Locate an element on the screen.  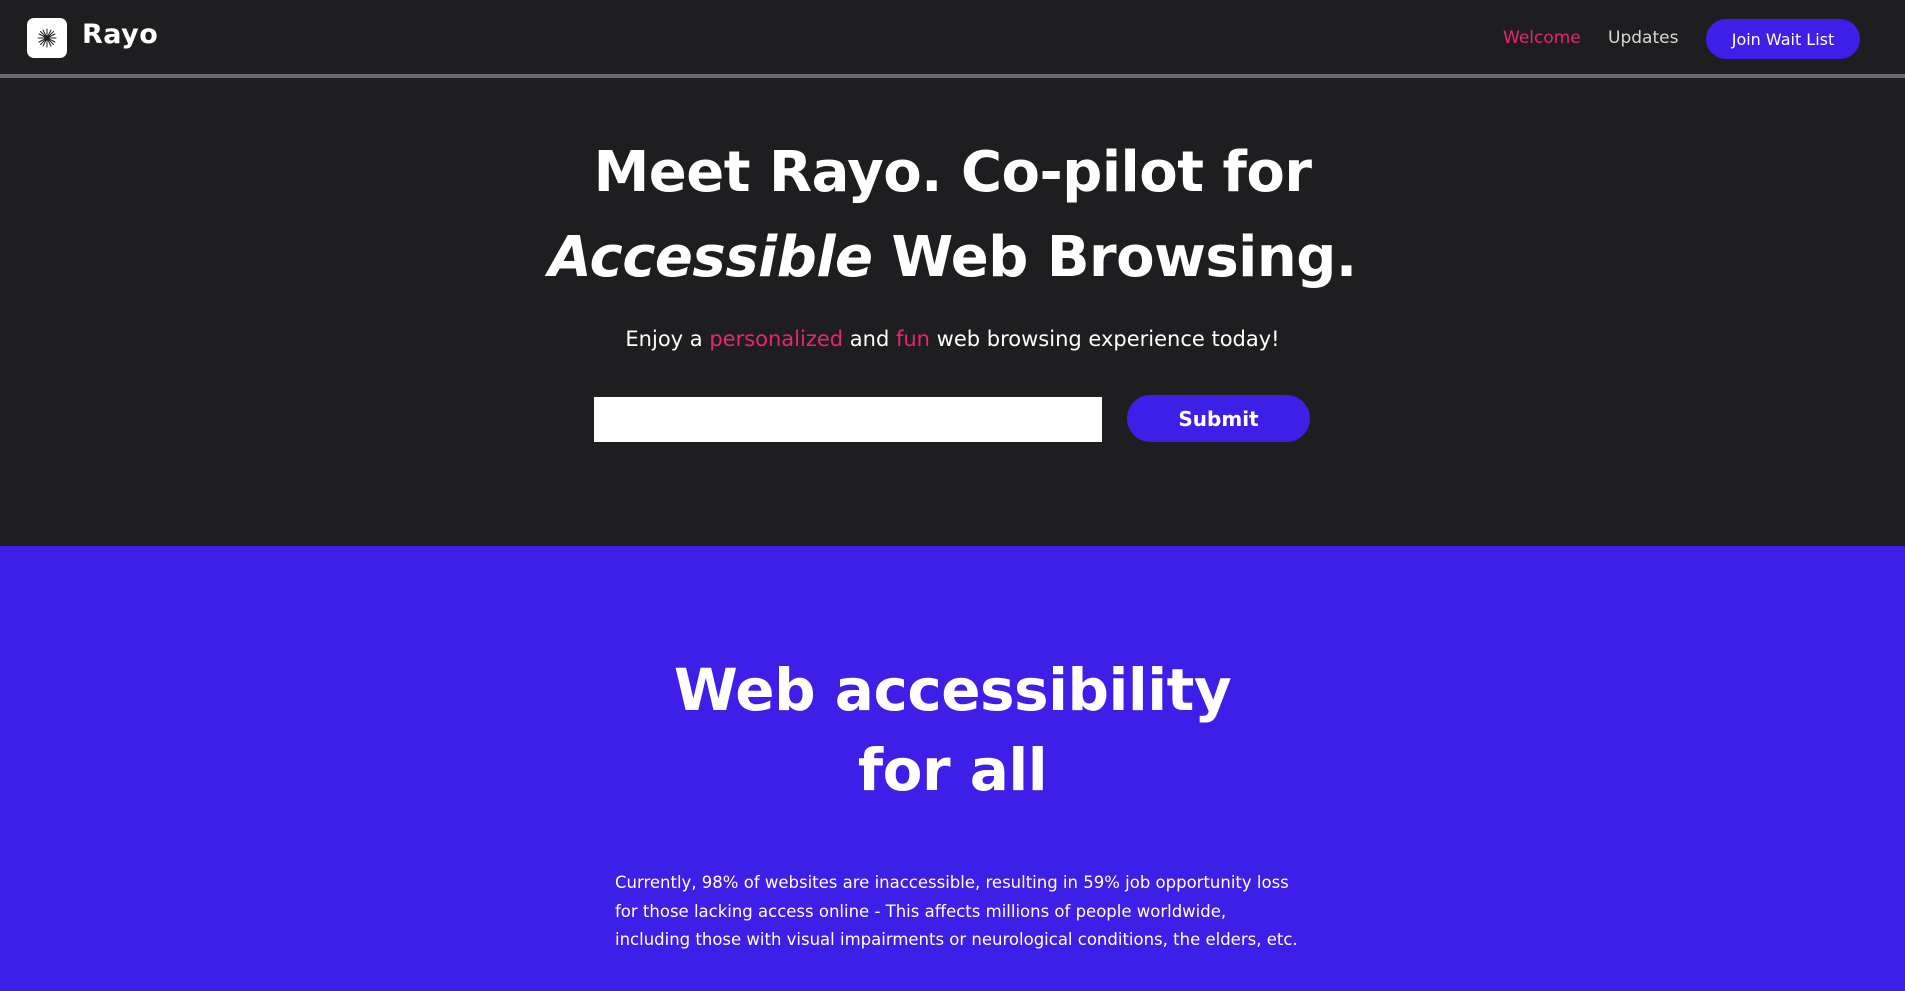
hero-title-line1: Meet Rayo. Co-pilot for is located at coordinates (952, 172).